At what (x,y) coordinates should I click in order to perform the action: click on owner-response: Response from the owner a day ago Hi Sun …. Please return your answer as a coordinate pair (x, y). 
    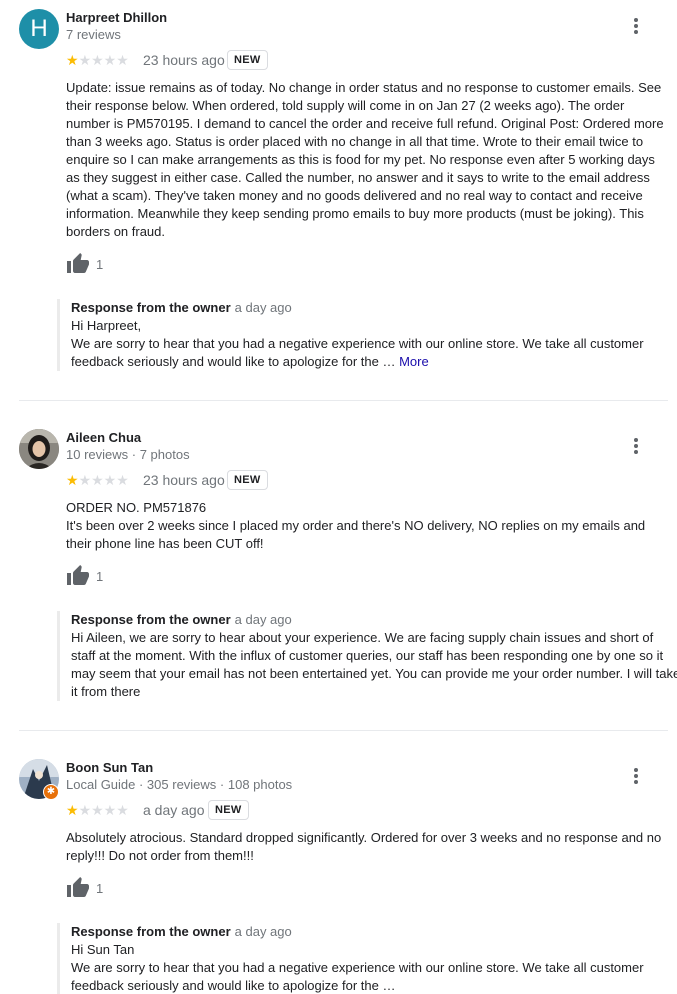
    Looking at the image, I should click on (367, 958).